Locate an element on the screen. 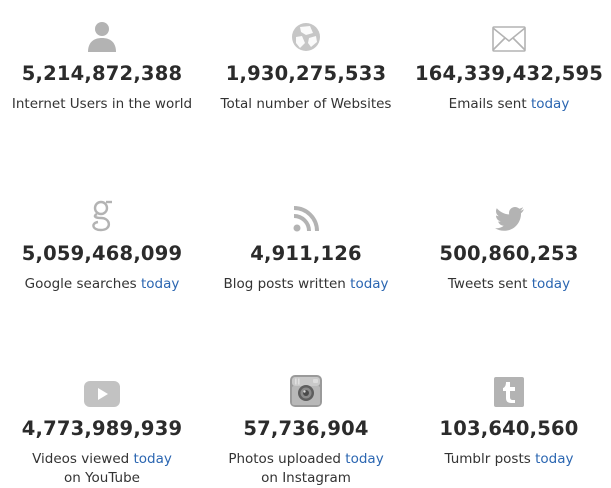  stat-value: 5,059,468,099 is located at coordinates (102, 253).